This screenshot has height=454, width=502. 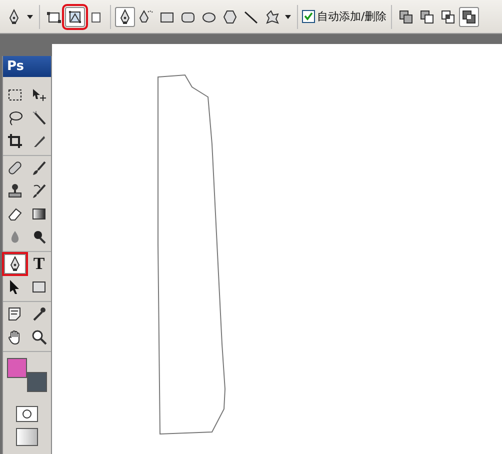 What do you see at coordinates (15, 314) in the screenshot?
I see `note-icon` at bounding box center [15, 314].